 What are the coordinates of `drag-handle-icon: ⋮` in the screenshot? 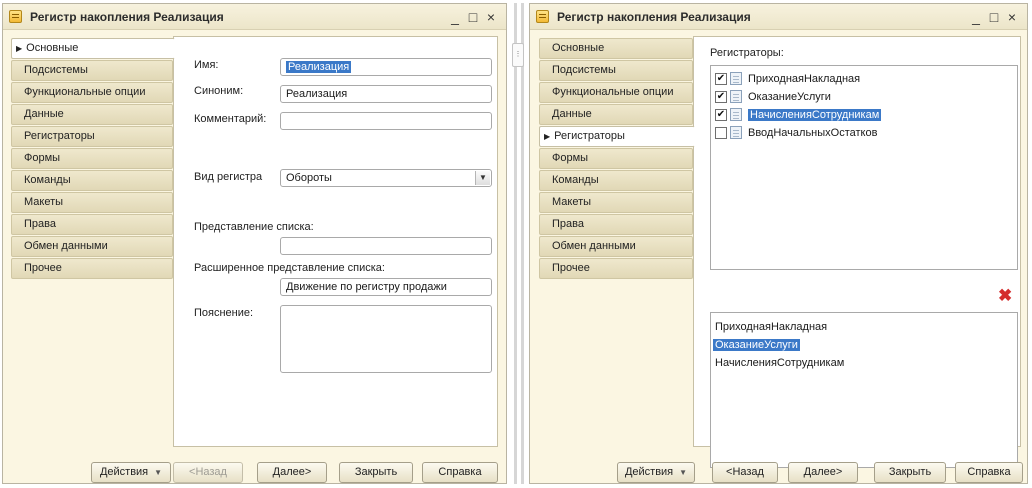 It's located at (518, 55).